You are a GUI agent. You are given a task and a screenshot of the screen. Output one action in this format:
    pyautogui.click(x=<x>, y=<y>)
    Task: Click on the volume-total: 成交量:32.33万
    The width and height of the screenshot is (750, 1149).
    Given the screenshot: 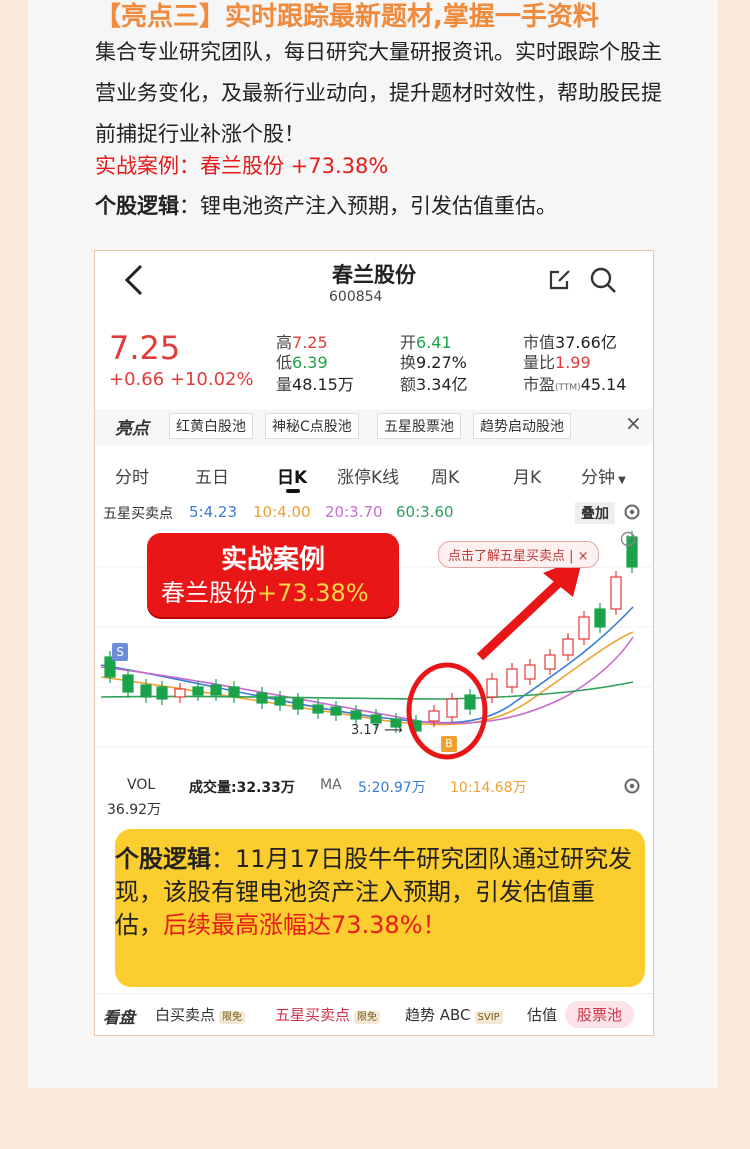 What is the action you would take?
    pyautogui.click(x=242, y=788)
    